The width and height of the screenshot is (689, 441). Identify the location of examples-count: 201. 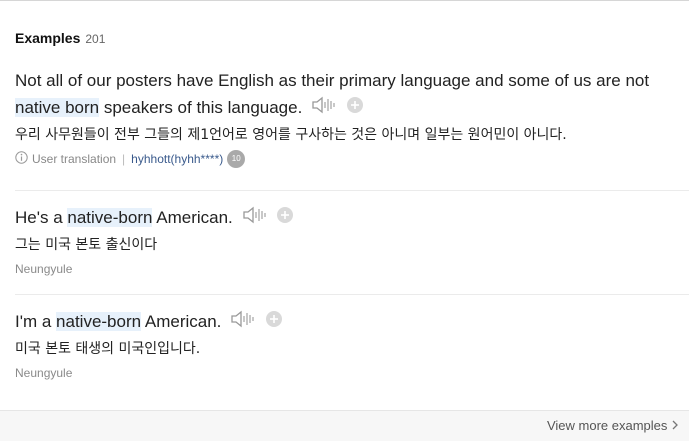
(95, 39).